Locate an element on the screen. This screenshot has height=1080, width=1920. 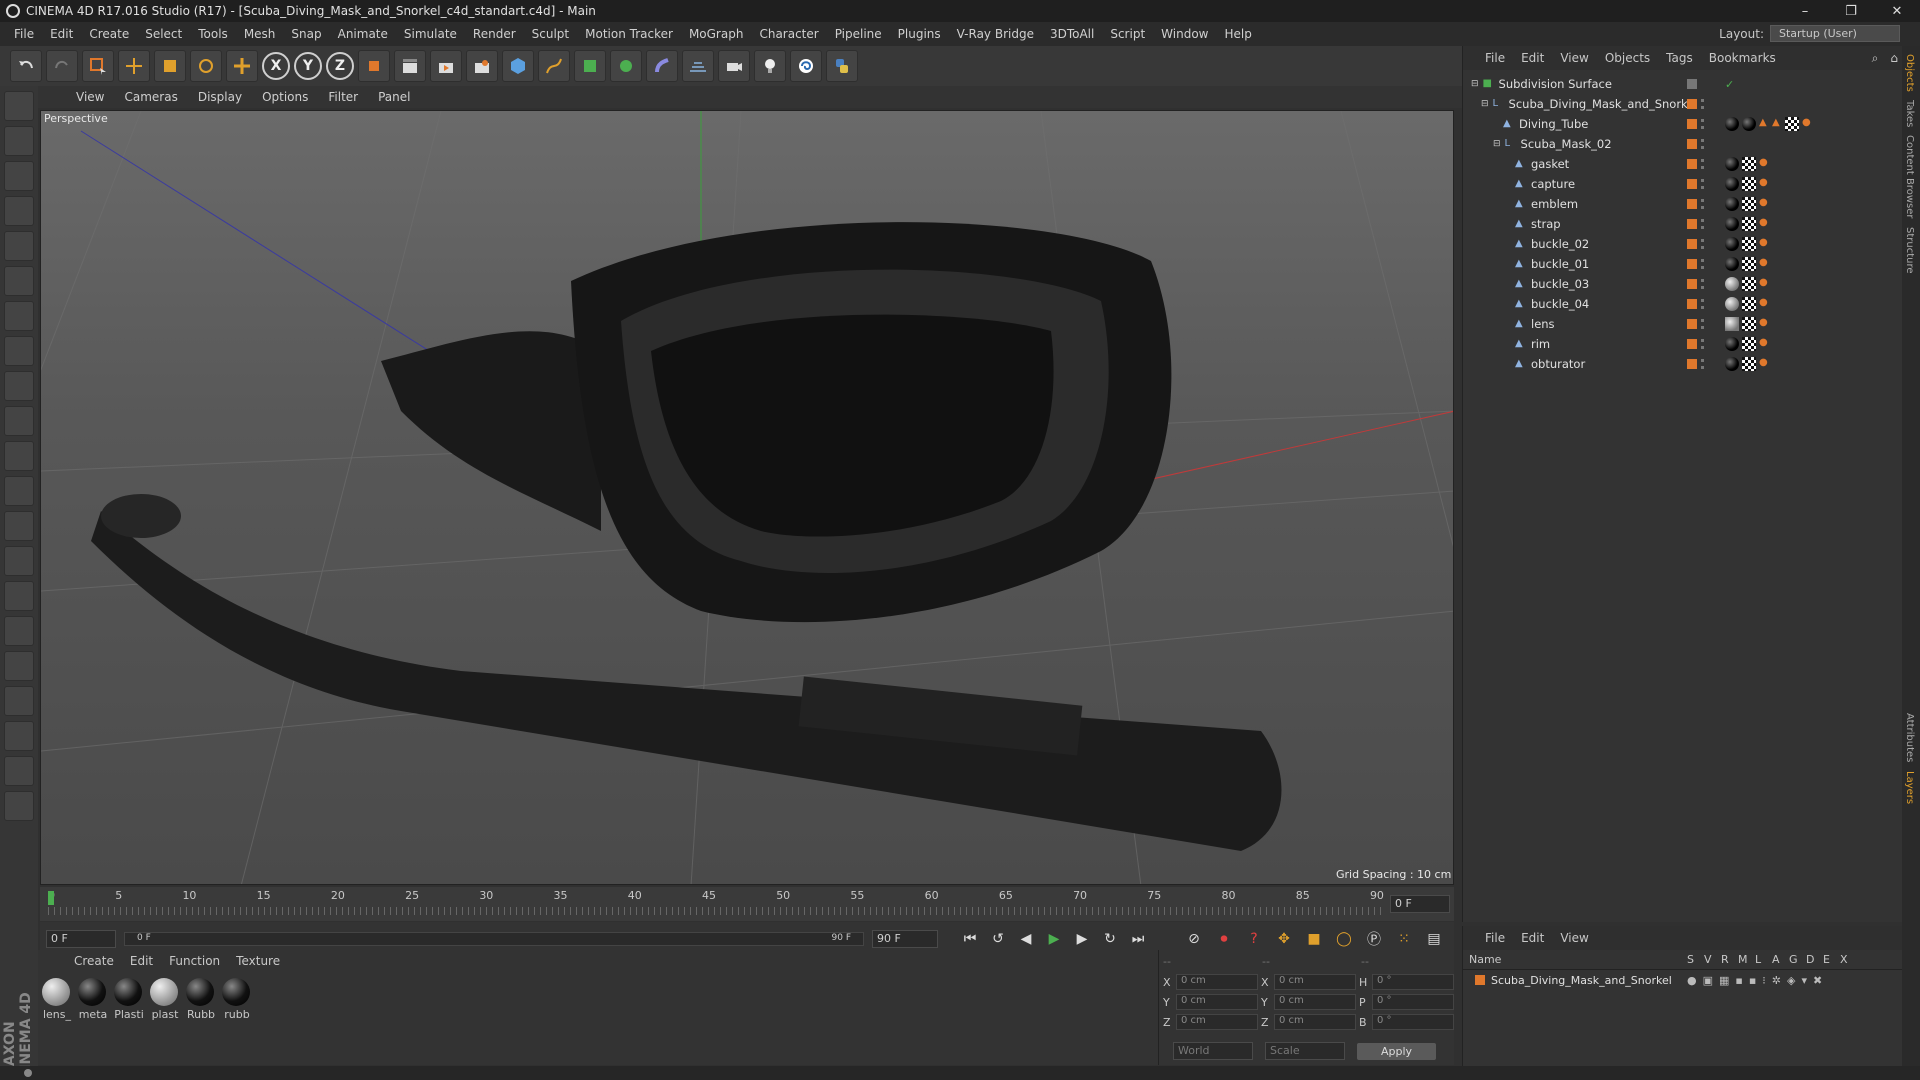
menu-vray-bridge: V-Ray Bridge is located at coordinates (995, 34).